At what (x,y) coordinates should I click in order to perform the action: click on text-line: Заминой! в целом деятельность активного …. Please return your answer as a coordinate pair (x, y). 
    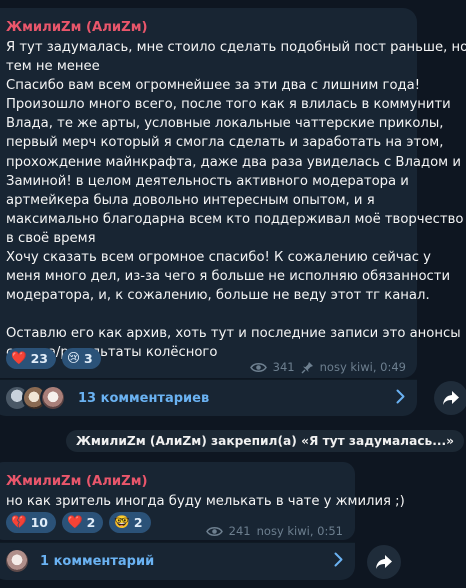
    Looking at the image, I should click on (207, 181).